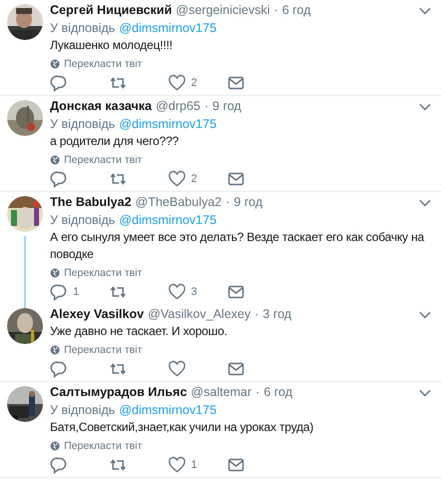 Image resolution: width=441 pixels, height=500 pixels. Describe the element at coordinates (182, 427) in the screenshot. I see `tweet-text: Батя,Советский,знает,как учили на уроках труда)` at that location.